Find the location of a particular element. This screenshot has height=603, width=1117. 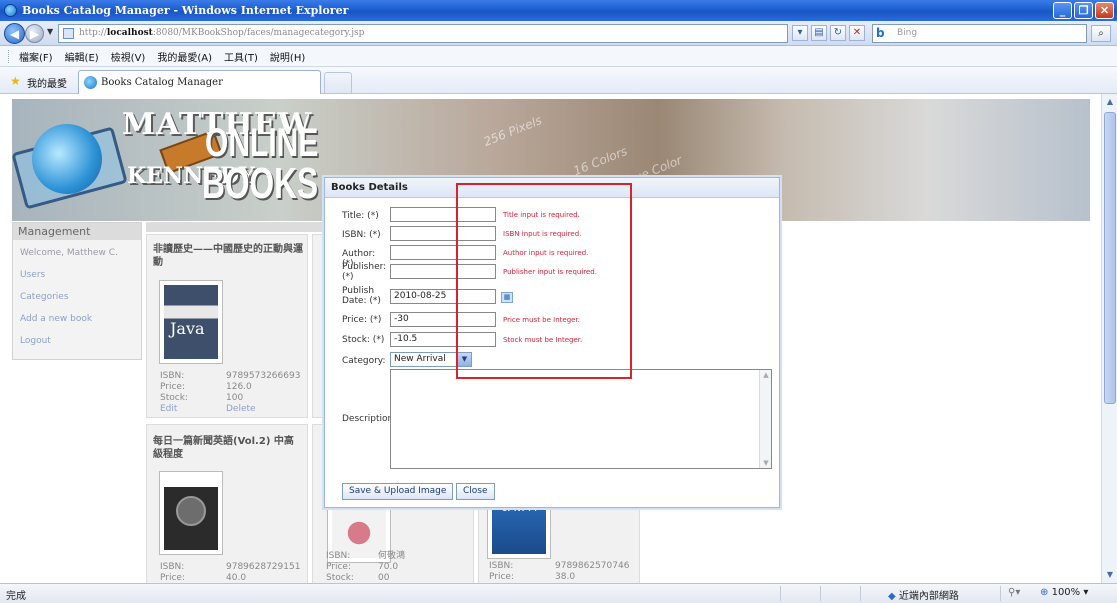

book-meta: ISBN: 何敬鴻 Price: 70.0 Stock: 00 is located at coordinates (365, 567).